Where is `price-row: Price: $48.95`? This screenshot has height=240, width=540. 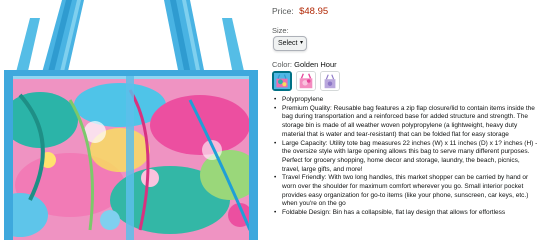 price-row: Price: $48.95 is located at coordinates (300, 11).